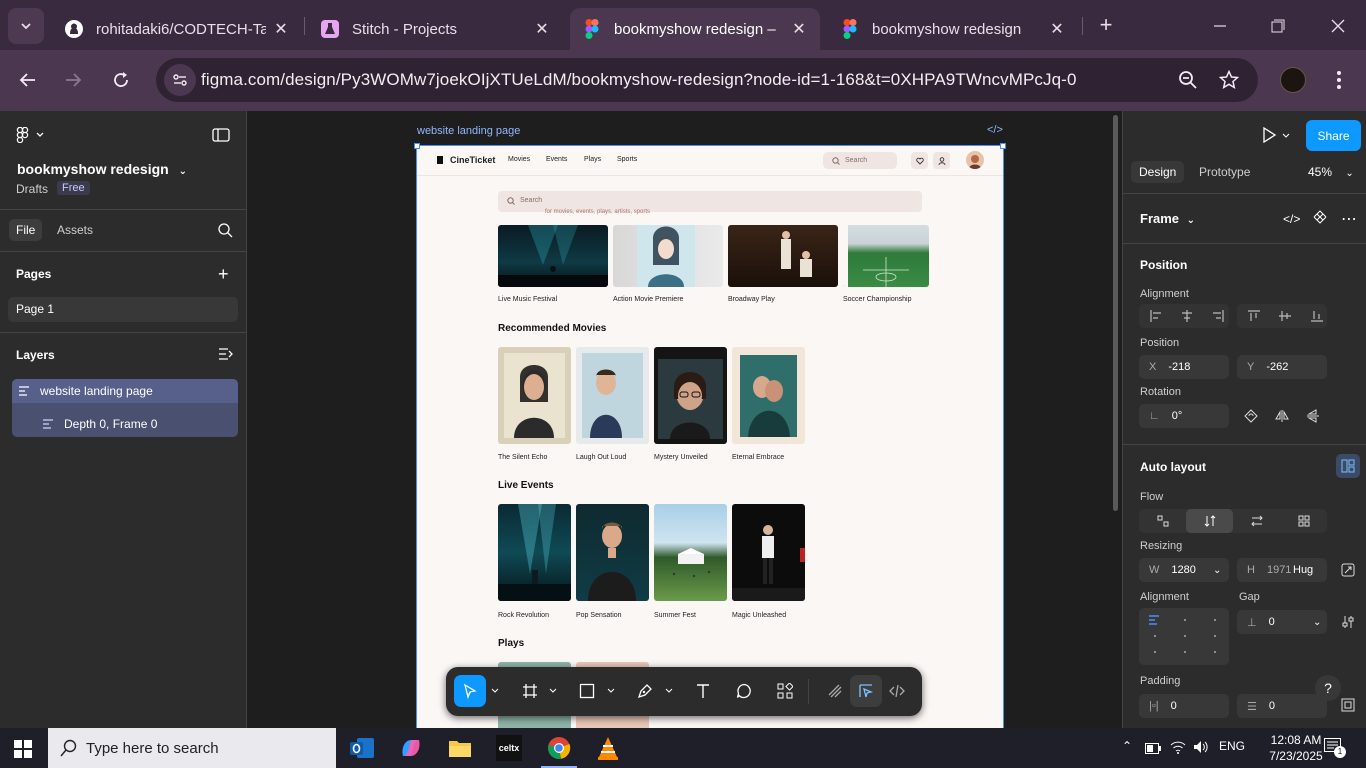 Image resolution: width=1366 pixels, height=768 pixels. I want to click on tab-github: rohitadaki6/CODTECH-Ta ✕, so click(177, 29).